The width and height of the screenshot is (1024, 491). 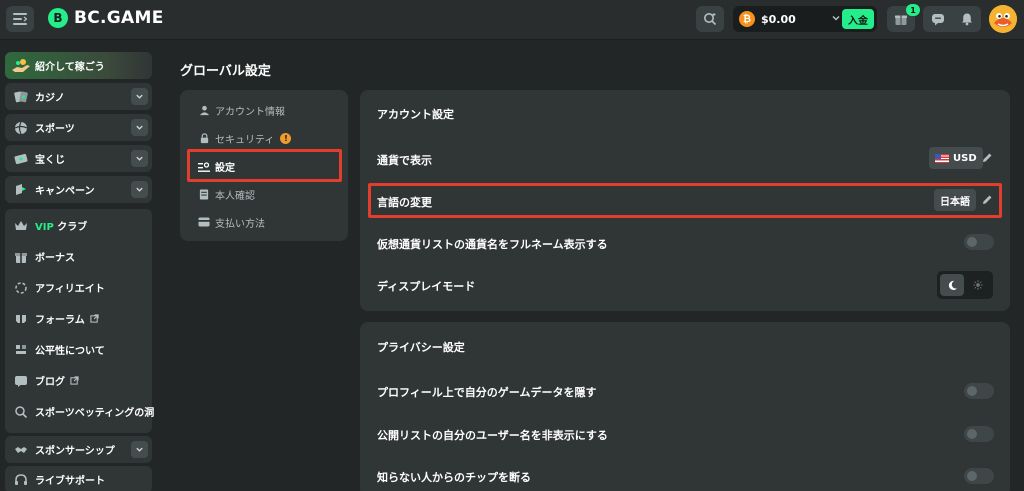 I want to click on language-chip: 日本語, so click(x=955, y=200).